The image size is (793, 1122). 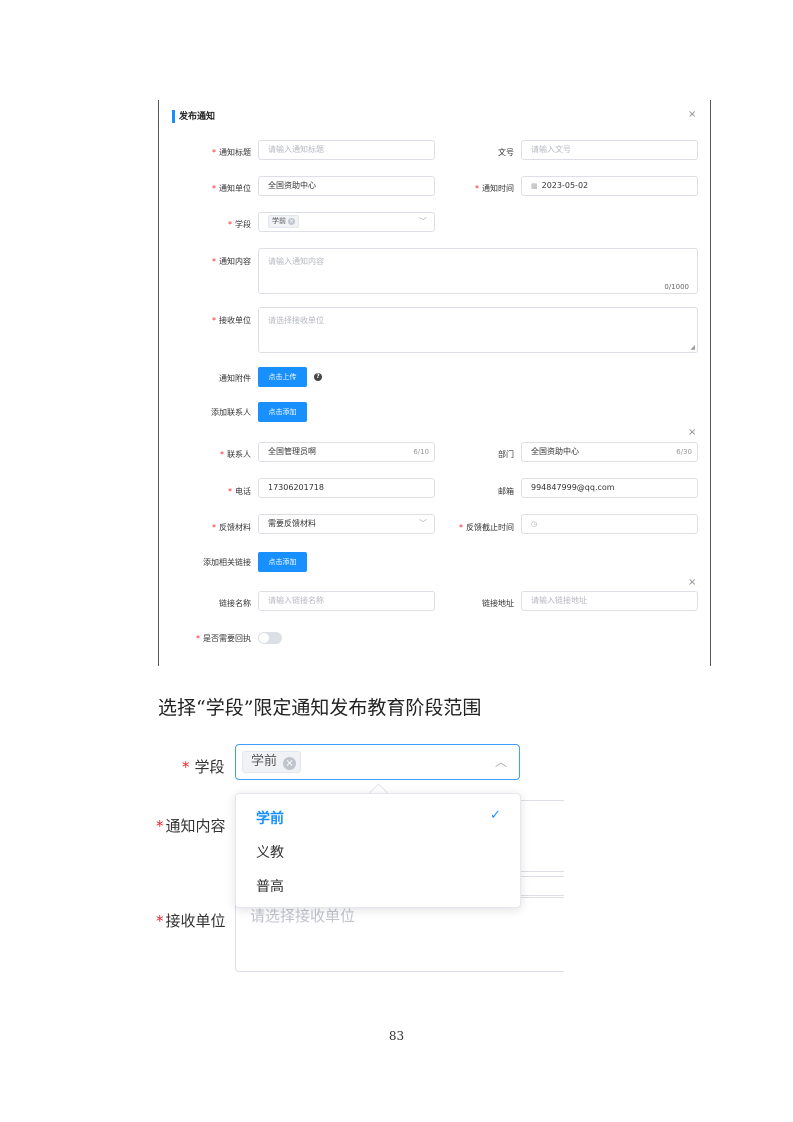 What do you see at coordinates (494, 188) in the screenshot?
I see `time-label: * 通知时间` at bounding box center [494, 188].